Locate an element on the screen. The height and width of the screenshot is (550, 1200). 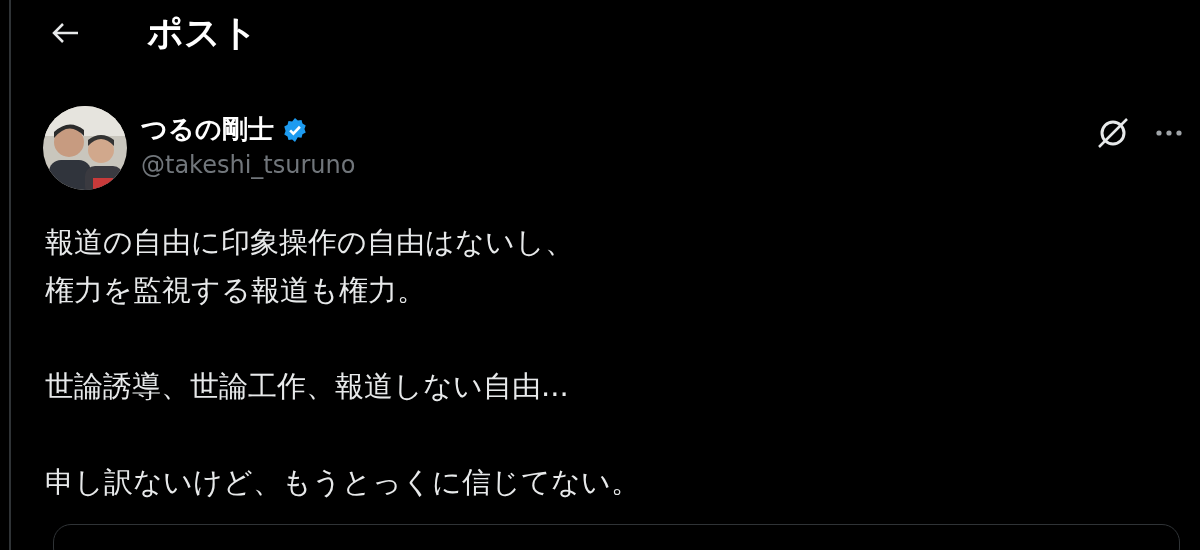
back-arrow-icon is located at coordinates (65, 33).